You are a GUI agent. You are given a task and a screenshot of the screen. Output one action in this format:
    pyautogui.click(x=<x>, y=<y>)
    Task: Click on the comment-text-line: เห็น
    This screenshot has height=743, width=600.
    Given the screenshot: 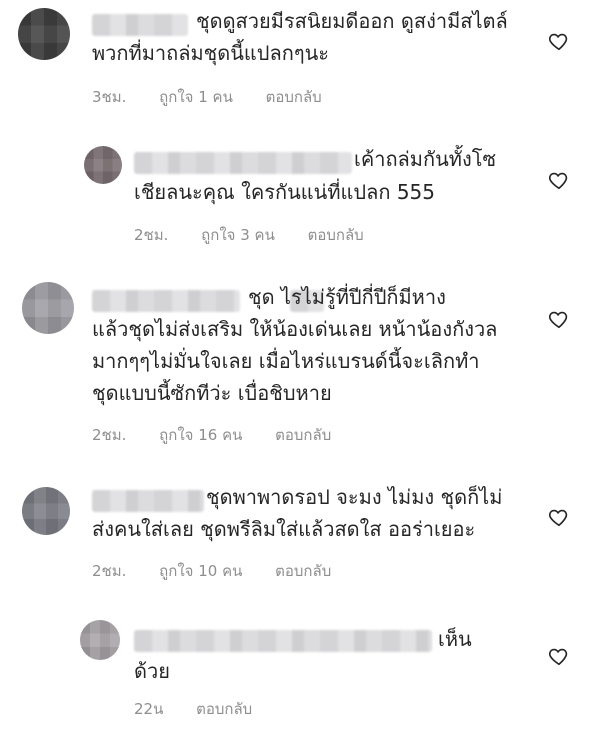 What is the action you would take?
    pyautogui.click(x=455, y=639)
    